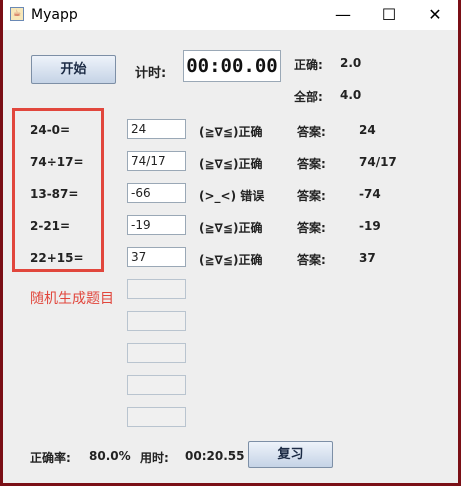  What do you see at coordinates (154, 458) in the screenshot?
I see `elapsed-time-label: 用时:` at bounding box center [154, 458].